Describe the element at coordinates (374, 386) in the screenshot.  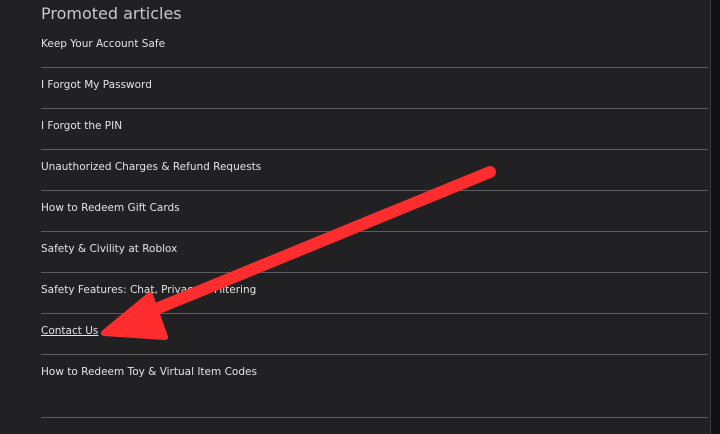
I see `article-item: How to Redeem Toy & Virtual Item Codes` at that location.